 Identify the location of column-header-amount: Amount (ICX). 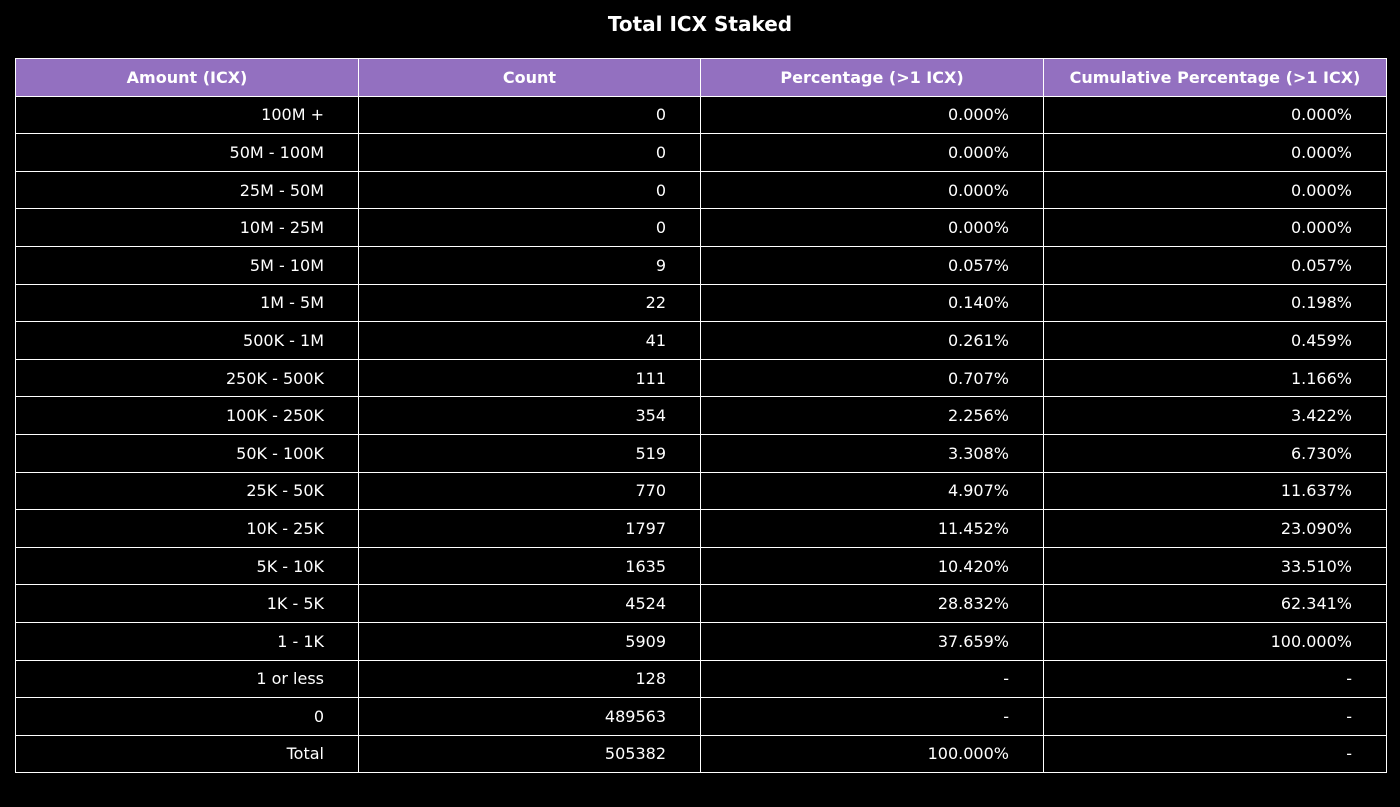
(187, 77).